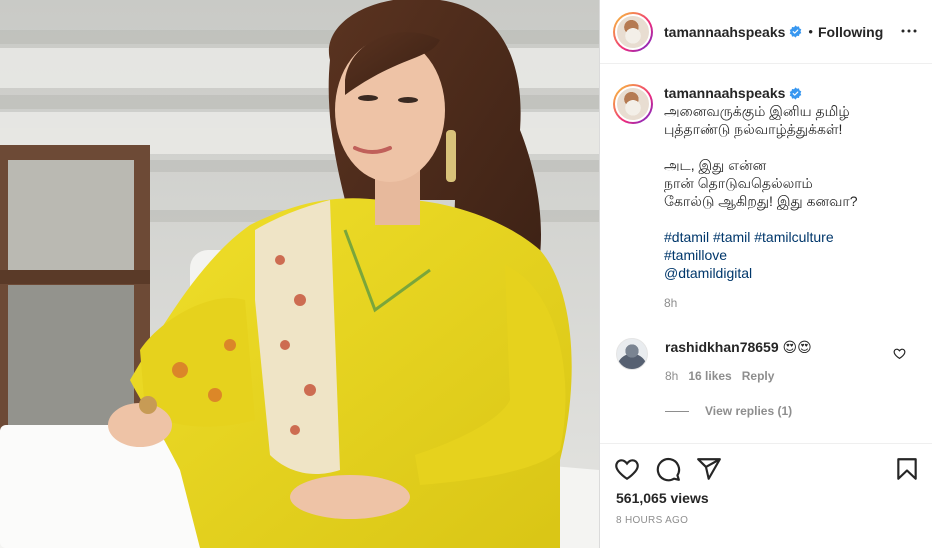 The image size is (932, 548). Describe the element at coordinates (722, 347) in the screenshot. I see `commenter-username: rashidkhan78659` at that location.